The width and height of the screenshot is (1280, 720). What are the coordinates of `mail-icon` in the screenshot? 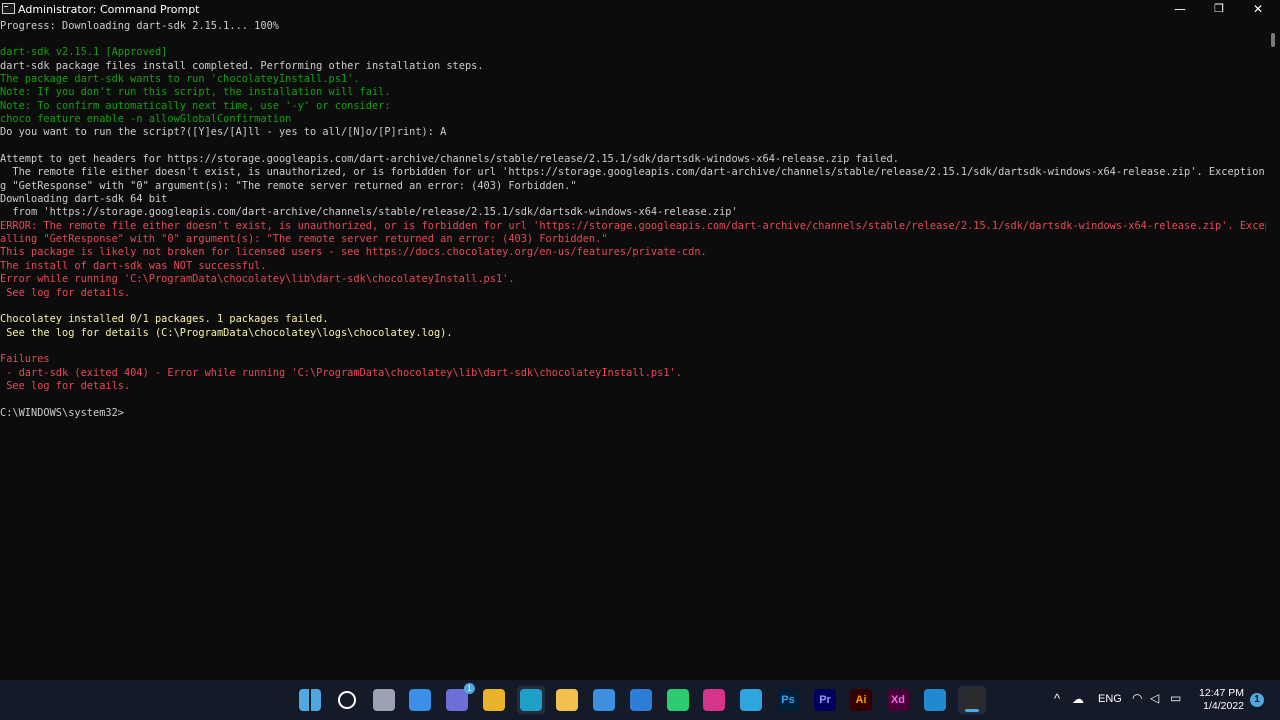 It's located at (641, 700).